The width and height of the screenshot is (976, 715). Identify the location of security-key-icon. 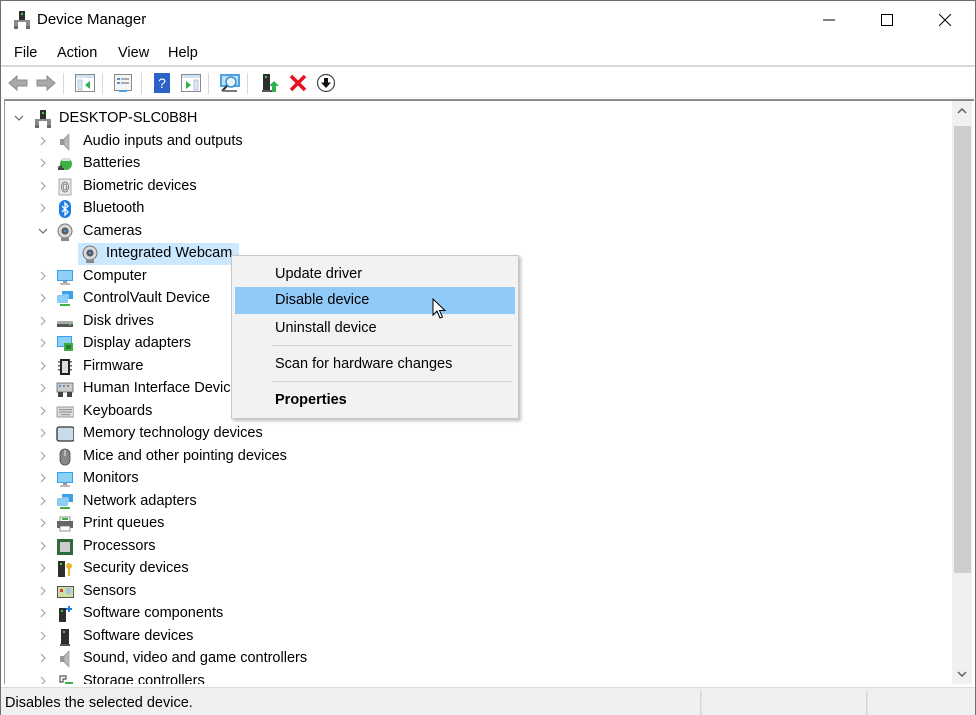
(65, 569).